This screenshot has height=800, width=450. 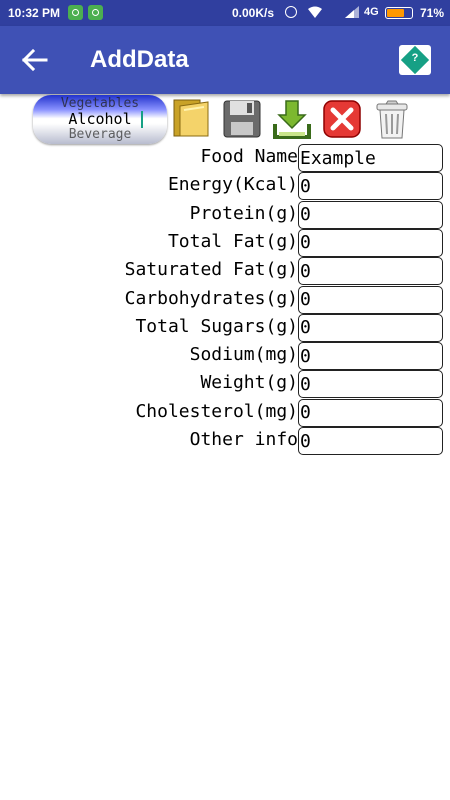 I want to click on field-label: Total Fat(g), so click(x=232, y=241).